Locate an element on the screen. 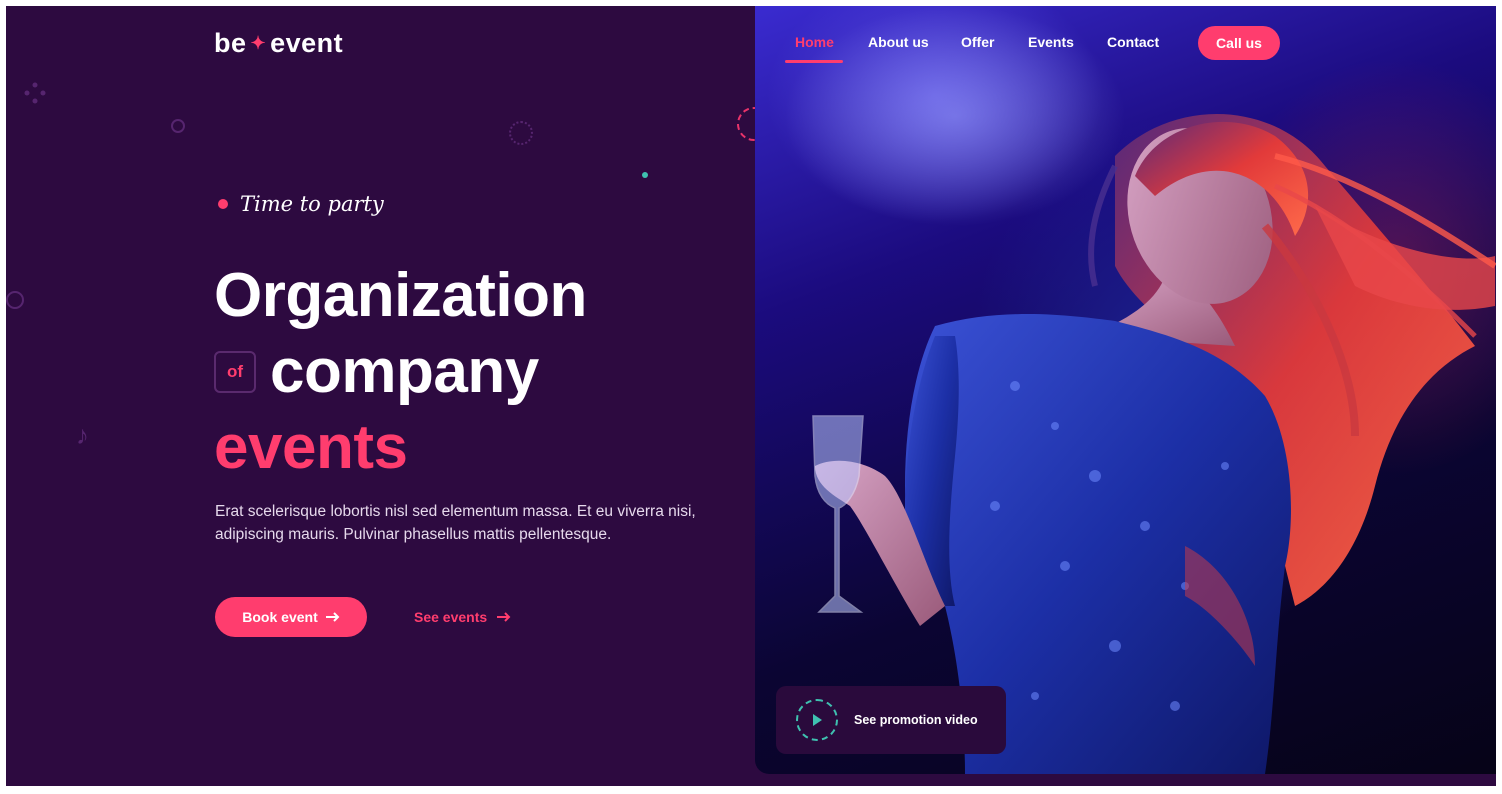 The width and height of the screenshot is (1502, 794). decor-dash-ring-icon is located at coordinates (521, 133).